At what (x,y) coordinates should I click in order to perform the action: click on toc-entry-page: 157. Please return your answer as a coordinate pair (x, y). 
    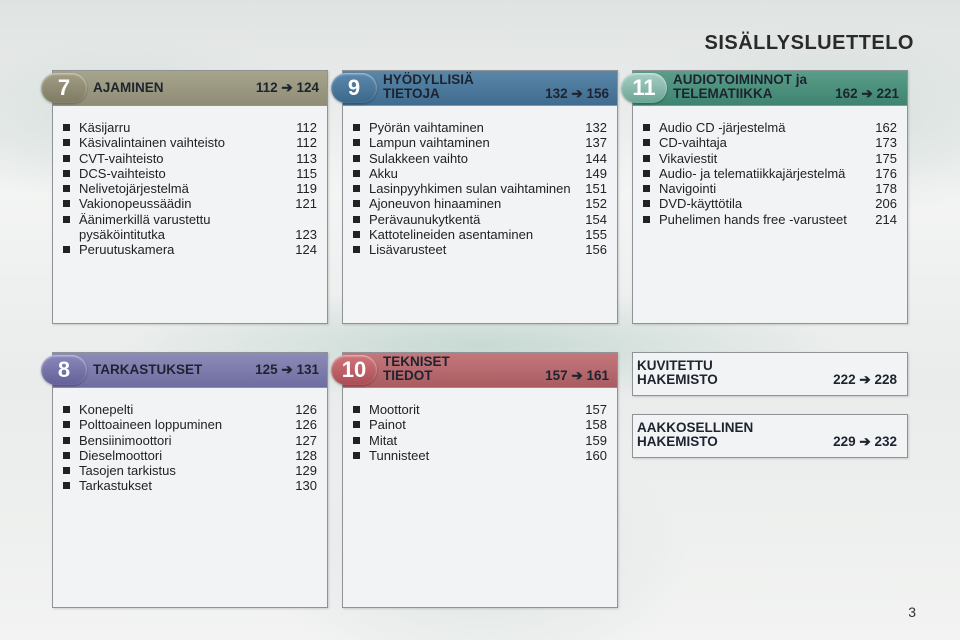
    Looking at the image, I should click on (596, 409).